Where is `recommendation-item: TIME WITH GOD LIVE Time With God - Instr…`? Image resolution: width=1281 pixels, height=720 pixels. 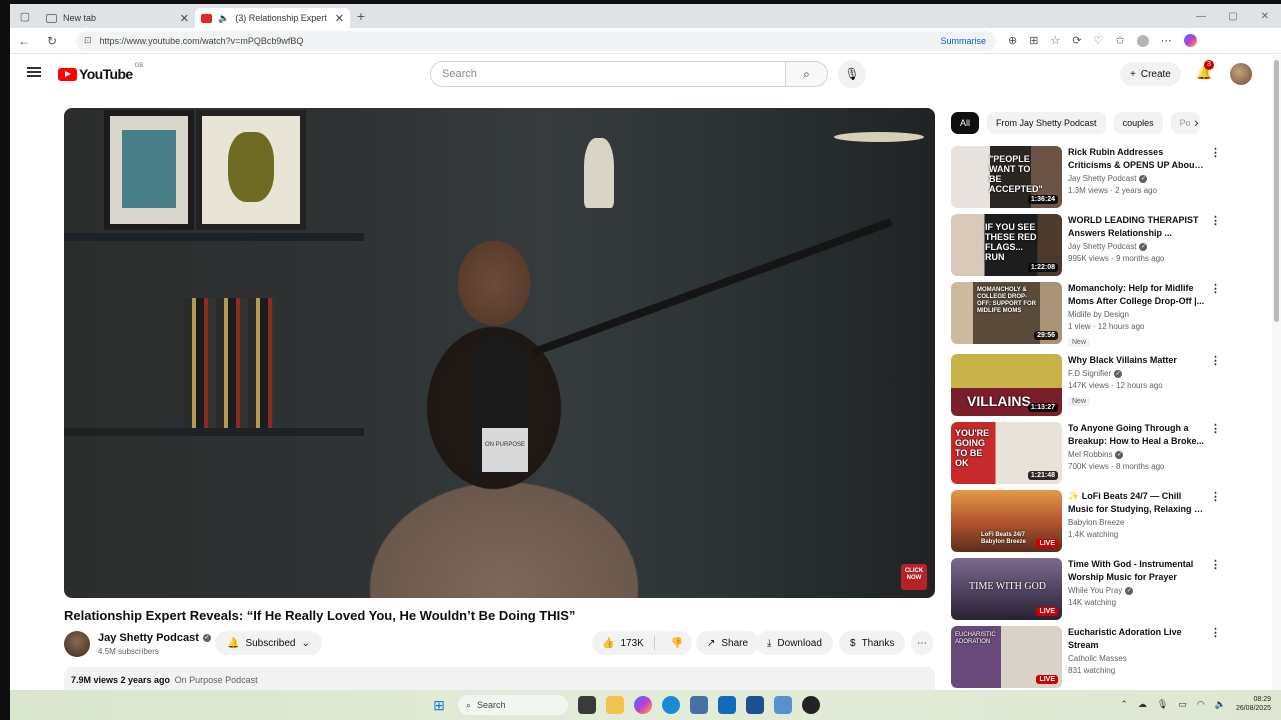 recommendation-item: TIME WITH GOD LIVE Time With God - Instr… is located at coordinates (1096, 589).